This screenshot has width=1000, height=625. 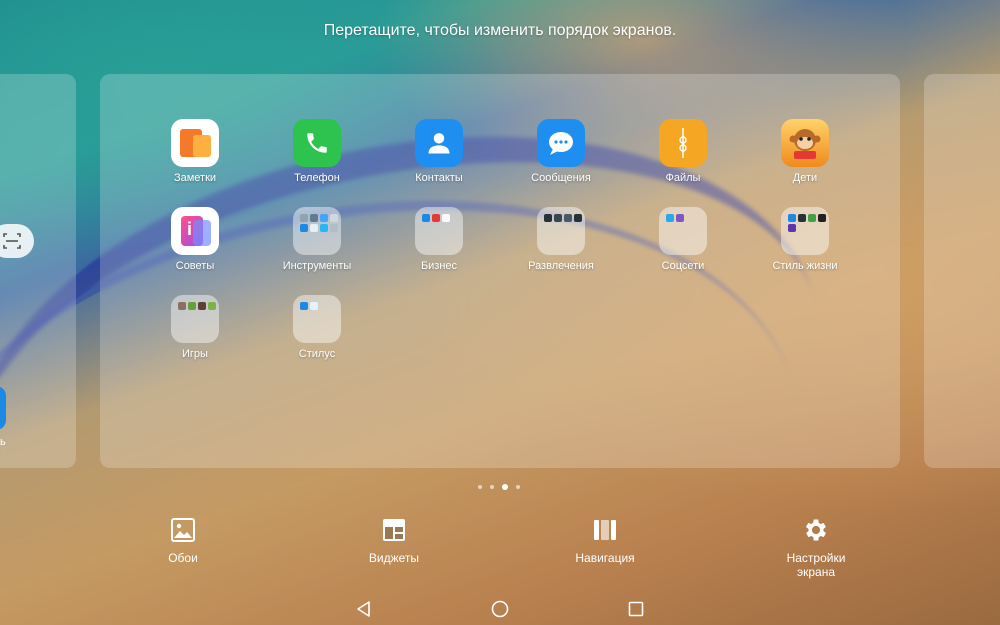 I want to click on scan-button, so click(x=17, y=241).